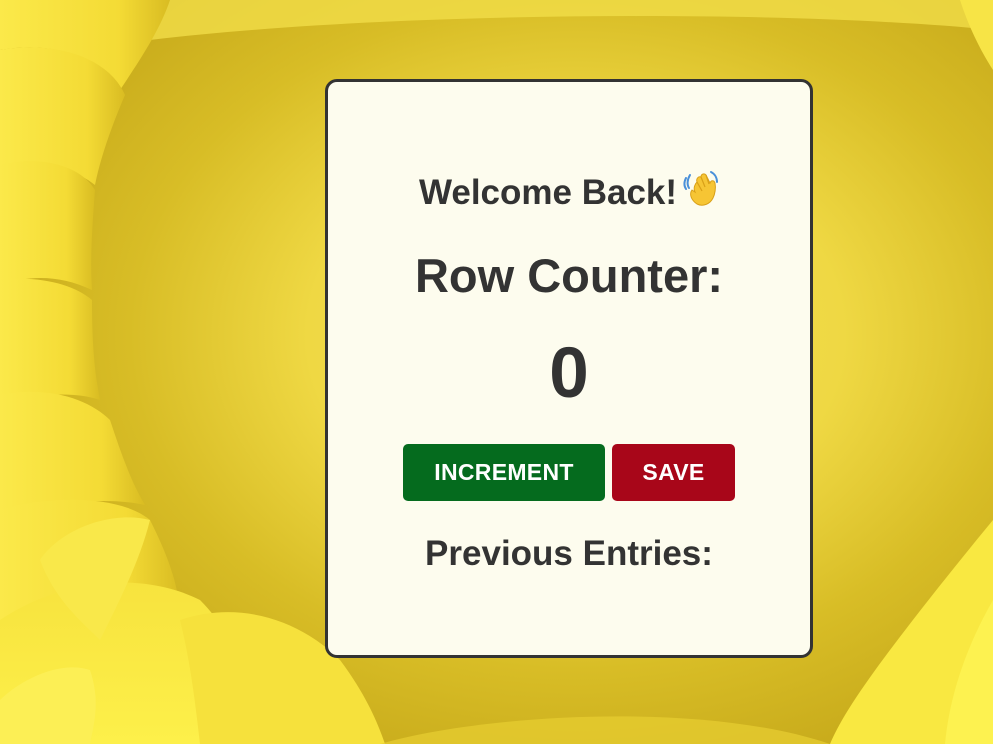 Image resolution: width=993 pixels, height=744 pixels. What do you see at coordinates (569, 275) in the screenshot?
I see `row-counter-label: Row Counter:` at bounding box center [569, 275].